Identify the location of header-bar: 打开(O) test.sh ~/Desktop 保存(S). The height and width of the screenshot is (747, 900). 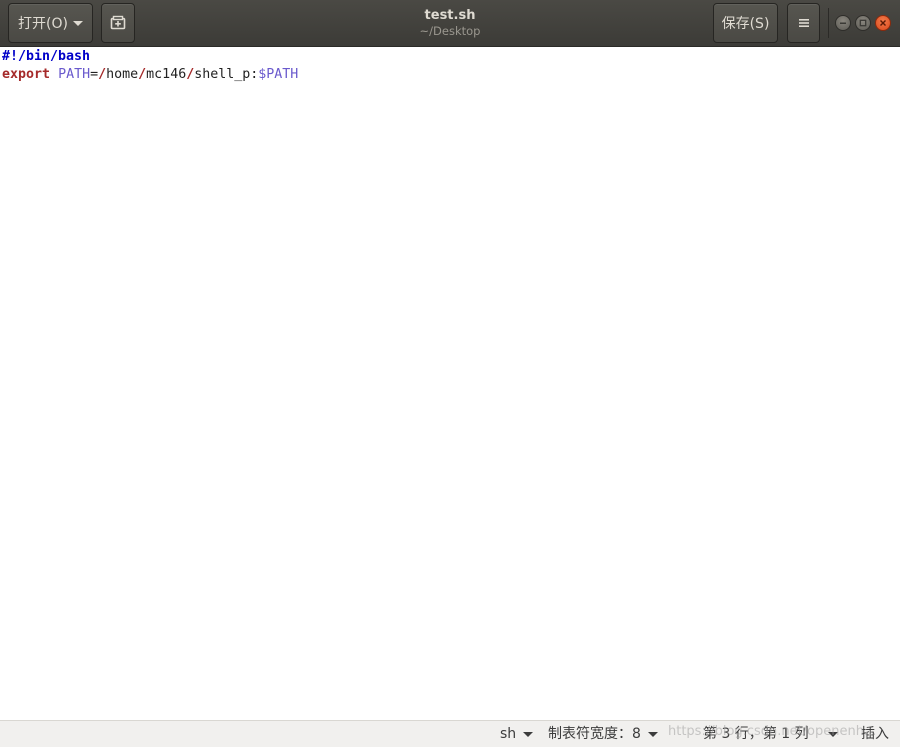
(450, 23).